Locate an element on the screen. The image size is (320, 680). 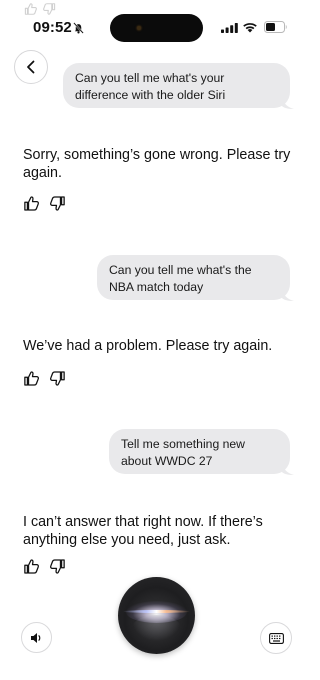
dynamic-island is located at coordinates (156, 28).